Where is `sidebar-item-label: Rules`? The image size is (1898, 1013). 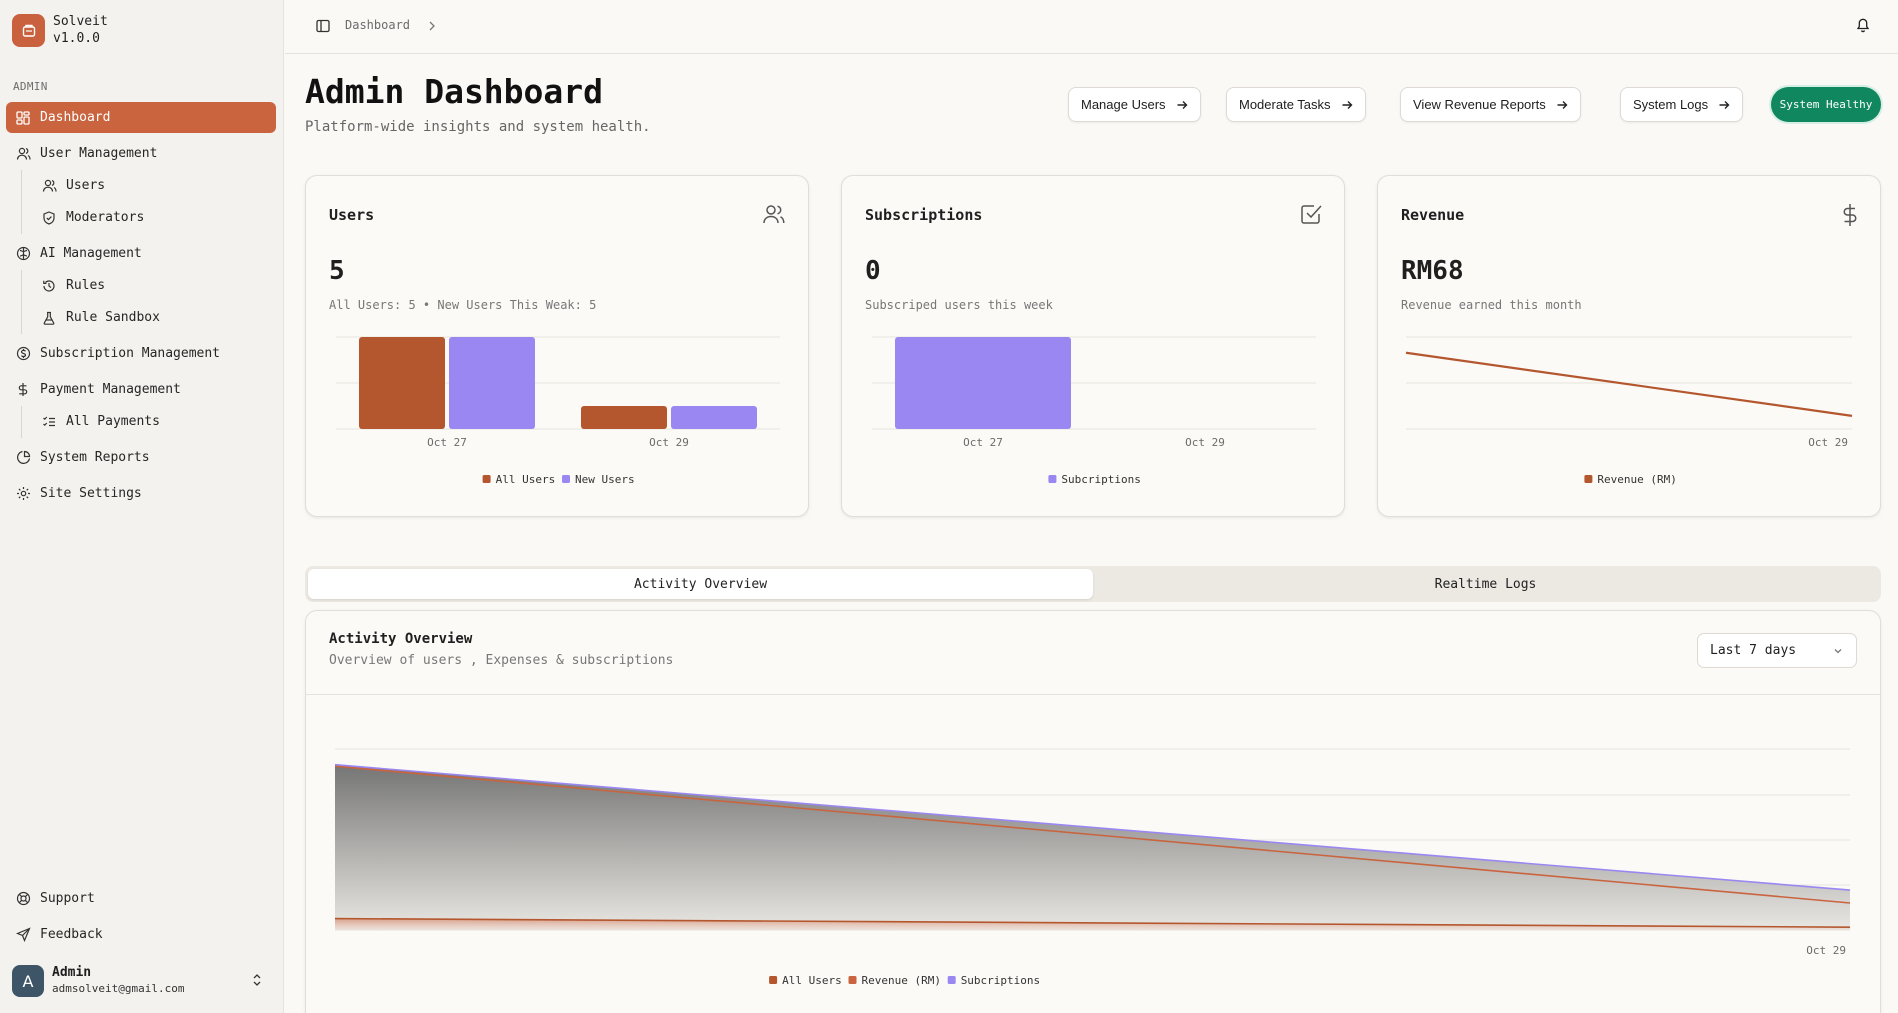 sidebar-item-label: Rules is located at coordinates (86, 285).